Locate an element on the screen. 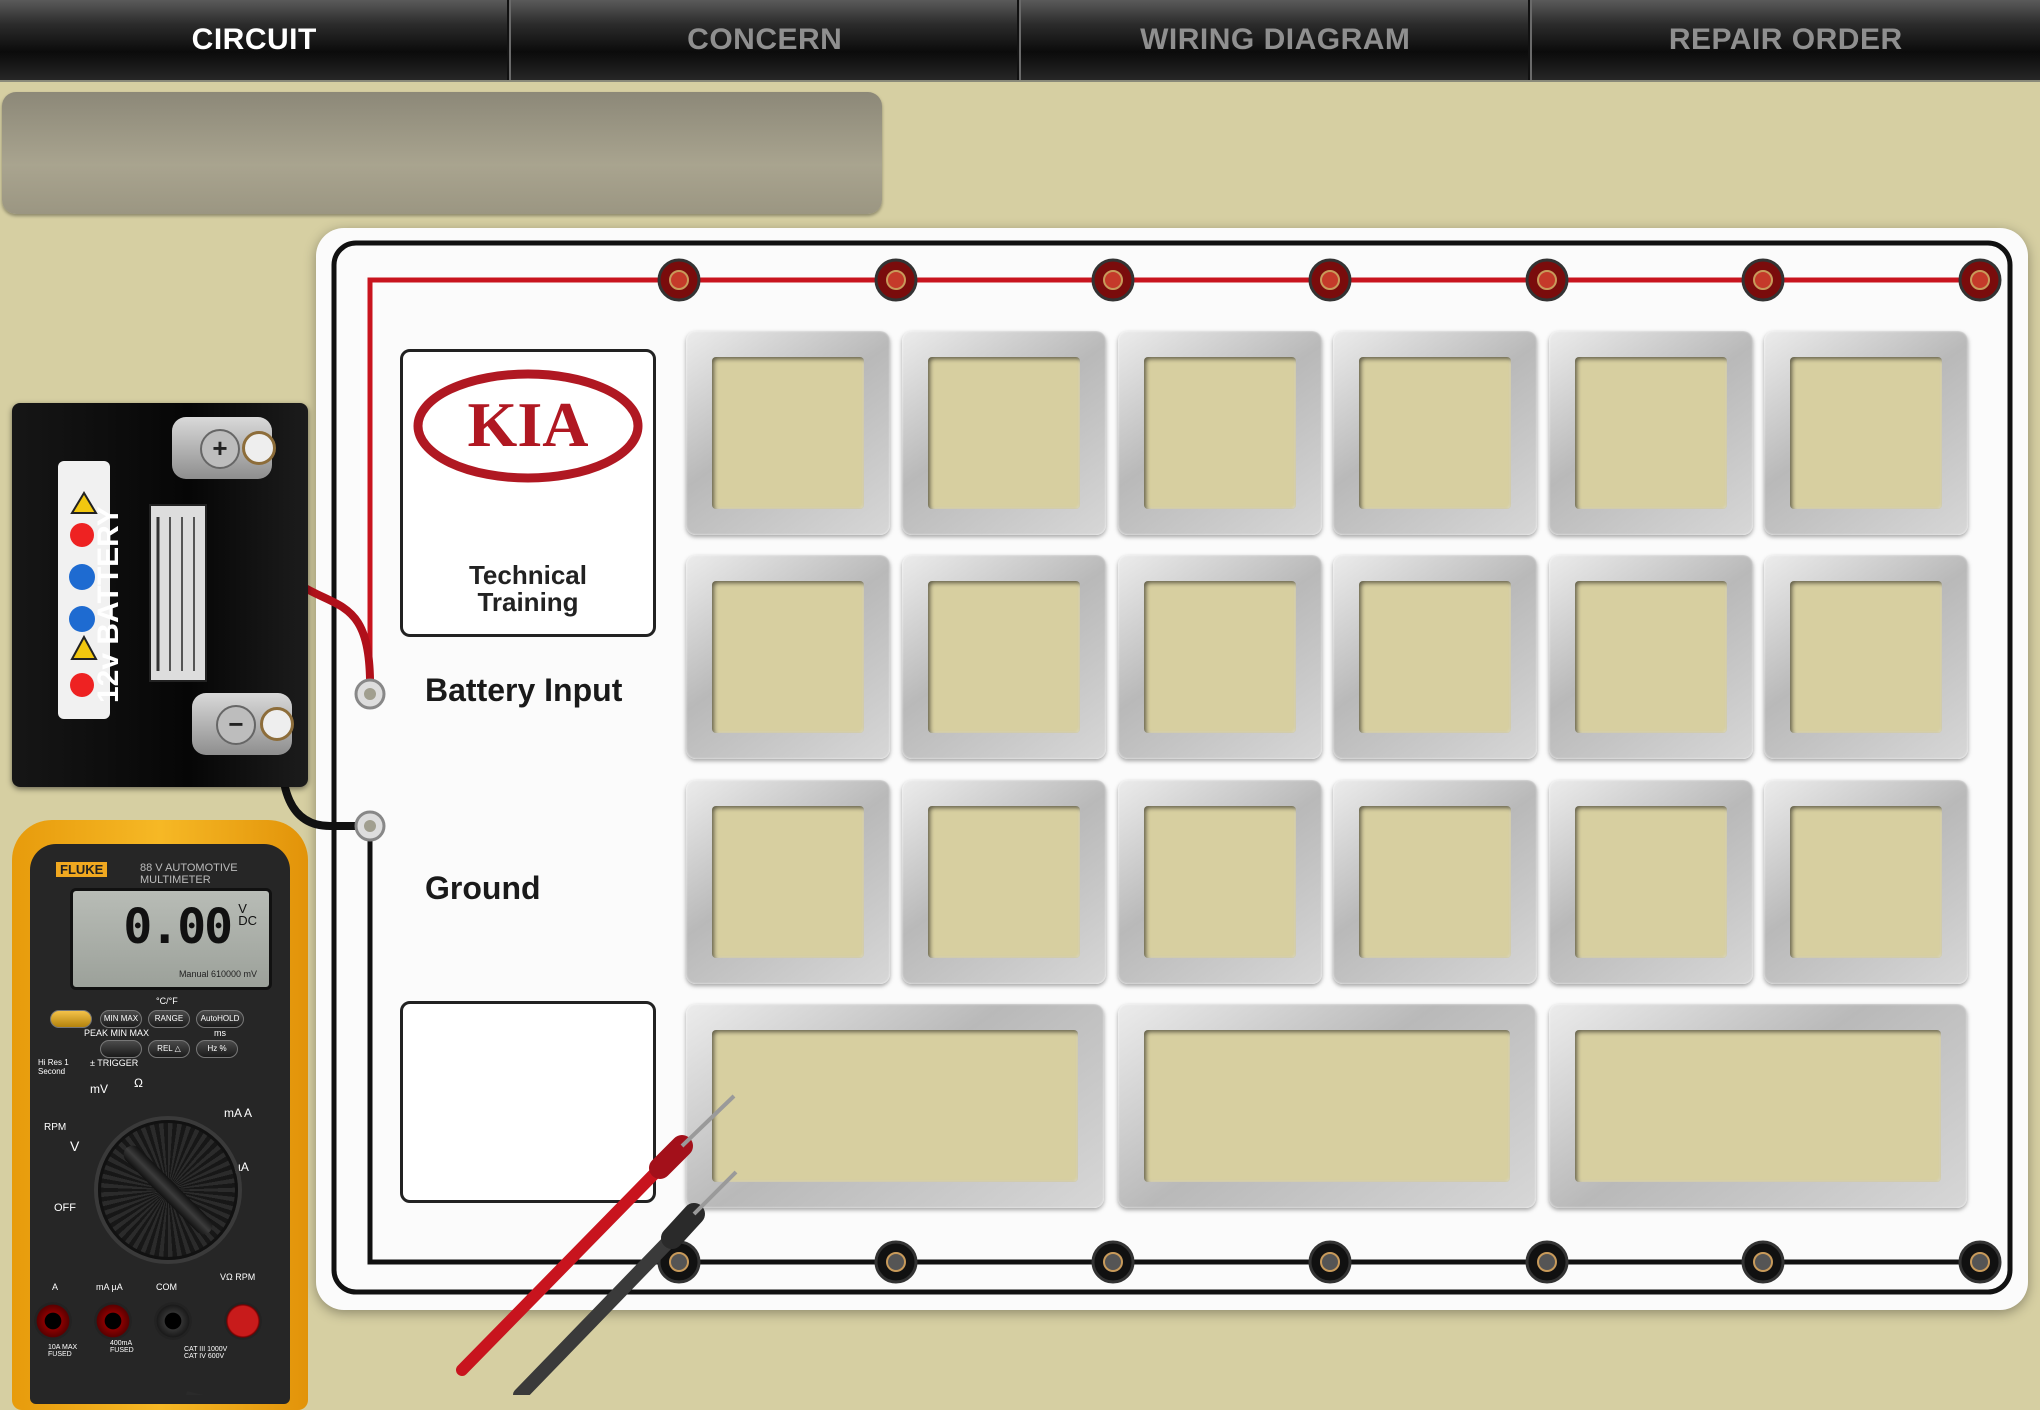 The height and width of the screenshot is (1410, 2040). jack-ma-label: mA µA is located at coordinates (109, 1287).